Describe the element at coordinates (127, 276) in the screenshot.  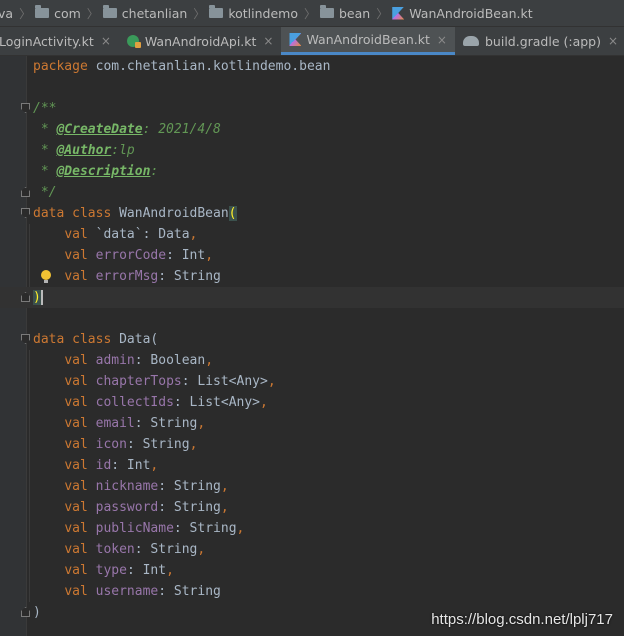
I see `code-token: errorMsg` at that location.